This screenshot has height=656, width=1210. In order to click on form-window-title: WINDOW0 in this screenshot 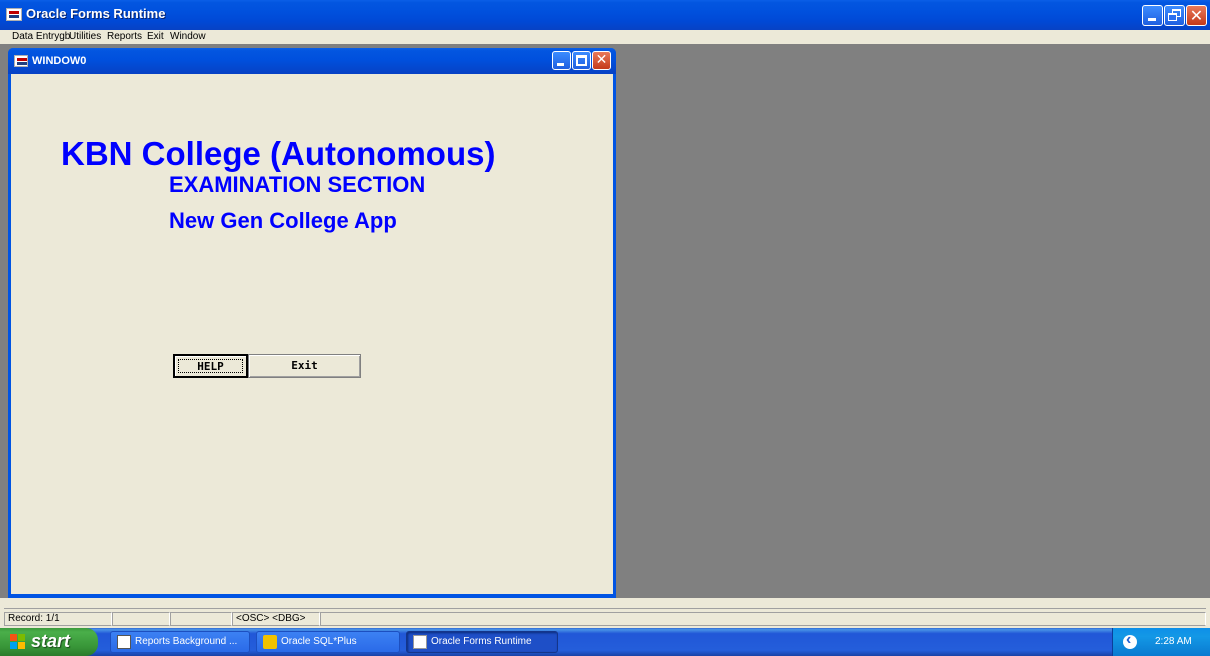, I will do `click(59, 61)`.